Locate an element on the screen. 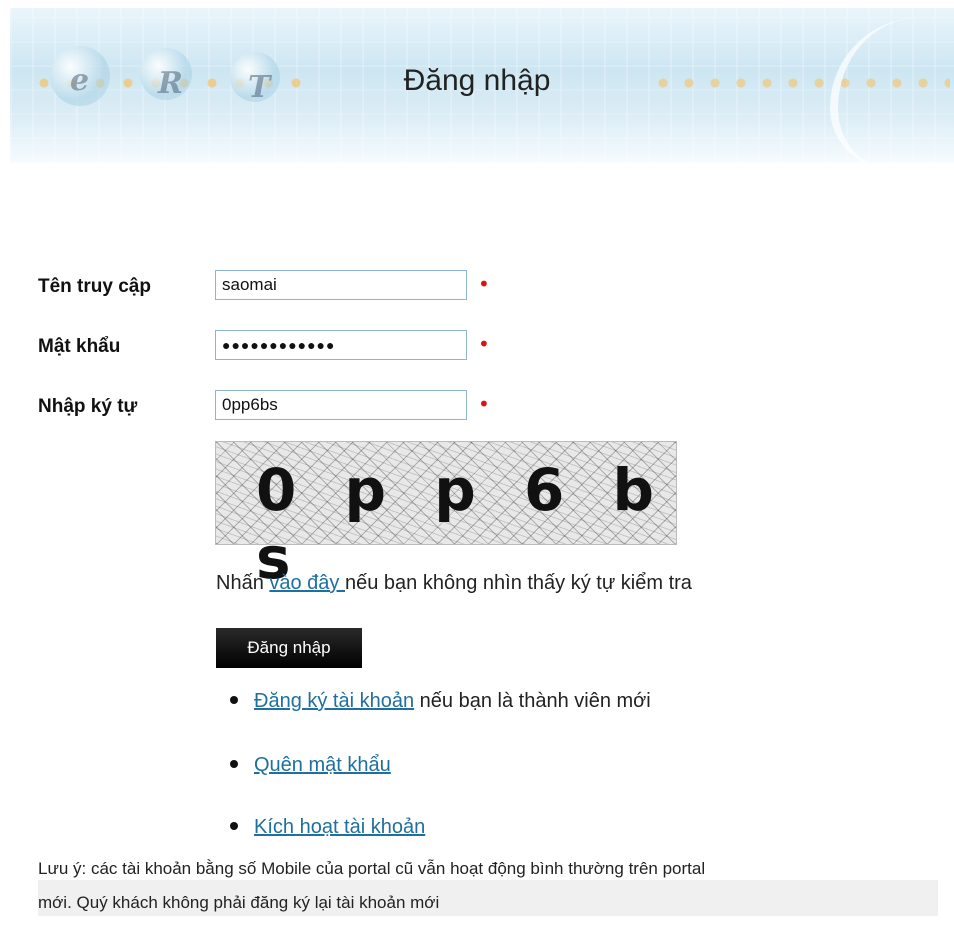 The width and height of the screenshot is (954, 936). forgot-password-link: Quên mật khẩu is located at coordinates (322, 765).